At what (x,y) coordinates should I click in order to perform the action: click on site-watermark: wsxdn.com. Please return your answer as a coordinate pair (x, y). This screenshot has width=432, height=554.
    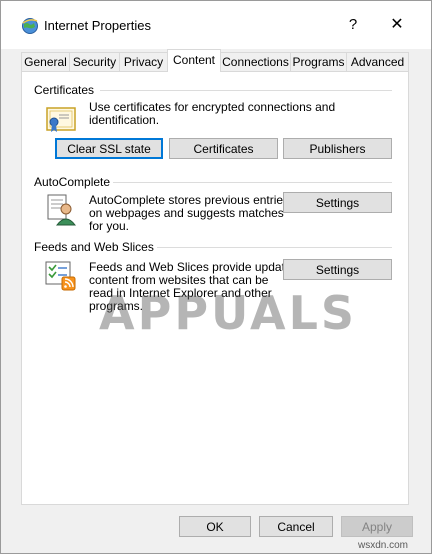
    Looking at the image, I should click on (383, 545).